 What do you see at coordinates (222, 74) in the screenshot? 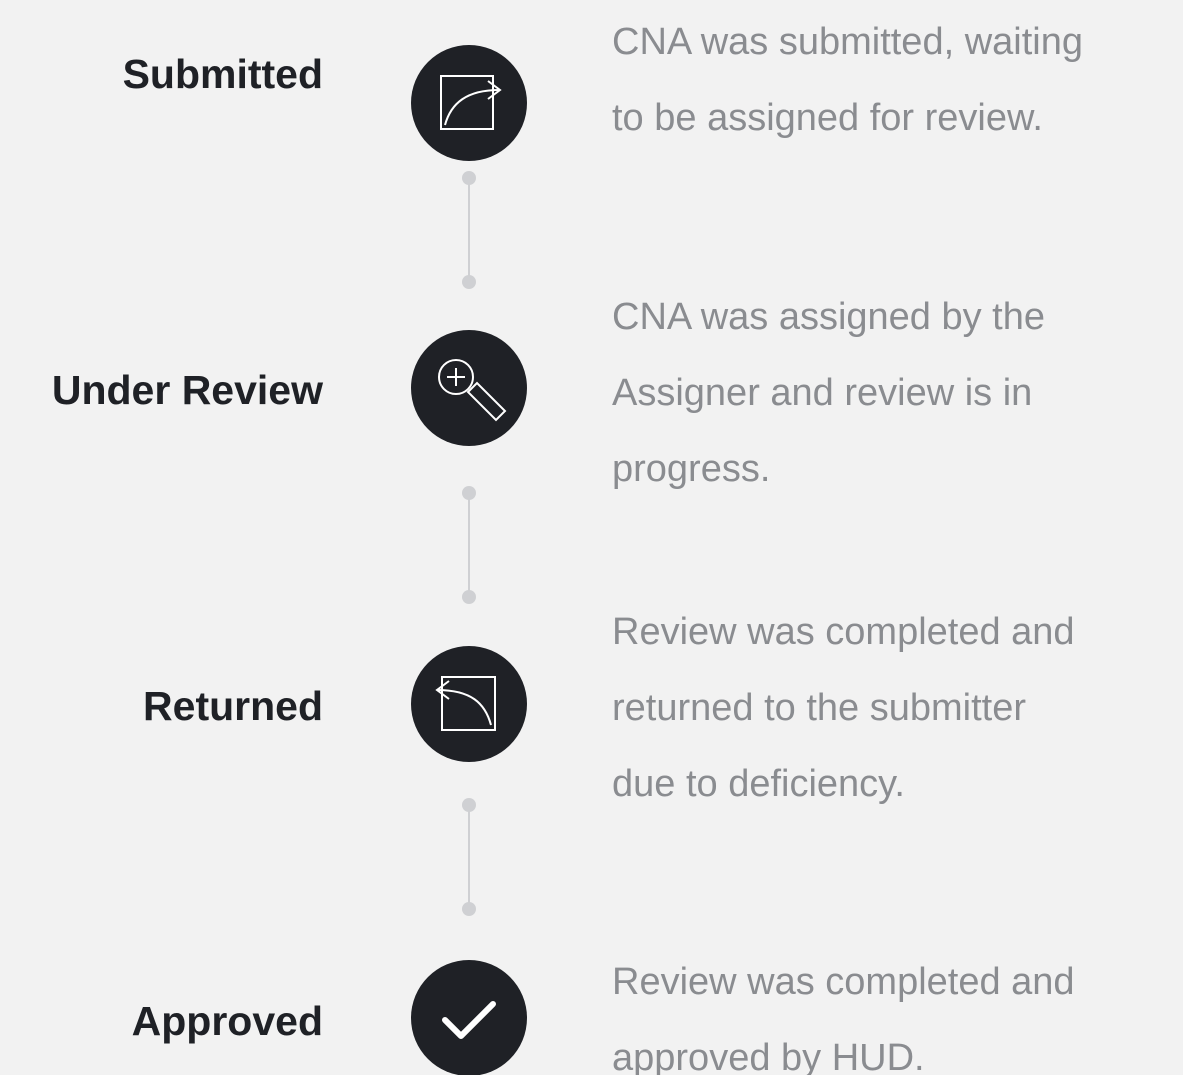
I see `step-label-submitted: Submitted` at bounding box center [222, 74].